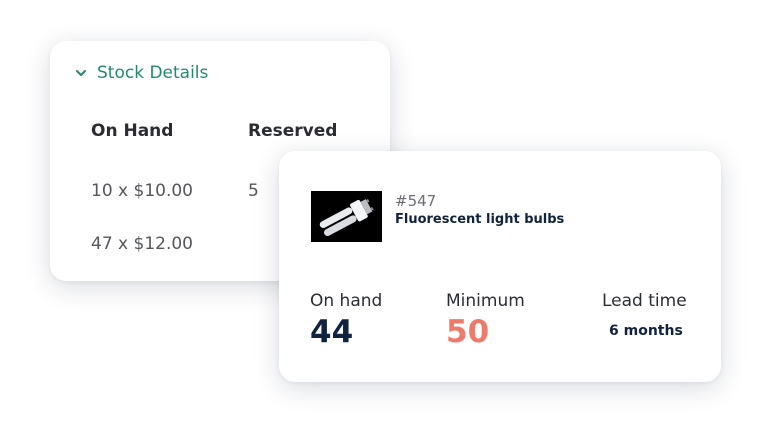 This screenshot has height=432, width=762. What do you see at coordinates (468, 332) in the screenshot?
I see `minimum-value: 50` at bounding box center [468, 332].